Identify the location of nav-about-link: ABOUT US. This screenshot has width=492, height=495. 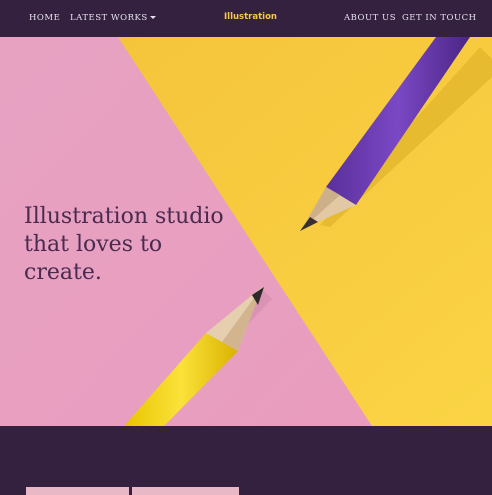
(370, 18).